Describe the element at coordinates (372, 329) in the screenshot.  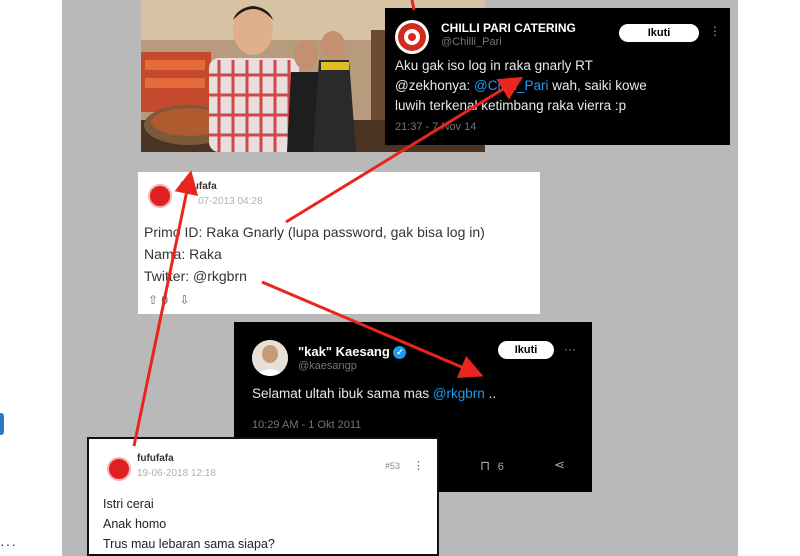
I see `arrow-forum-to-tweet2` at that location.